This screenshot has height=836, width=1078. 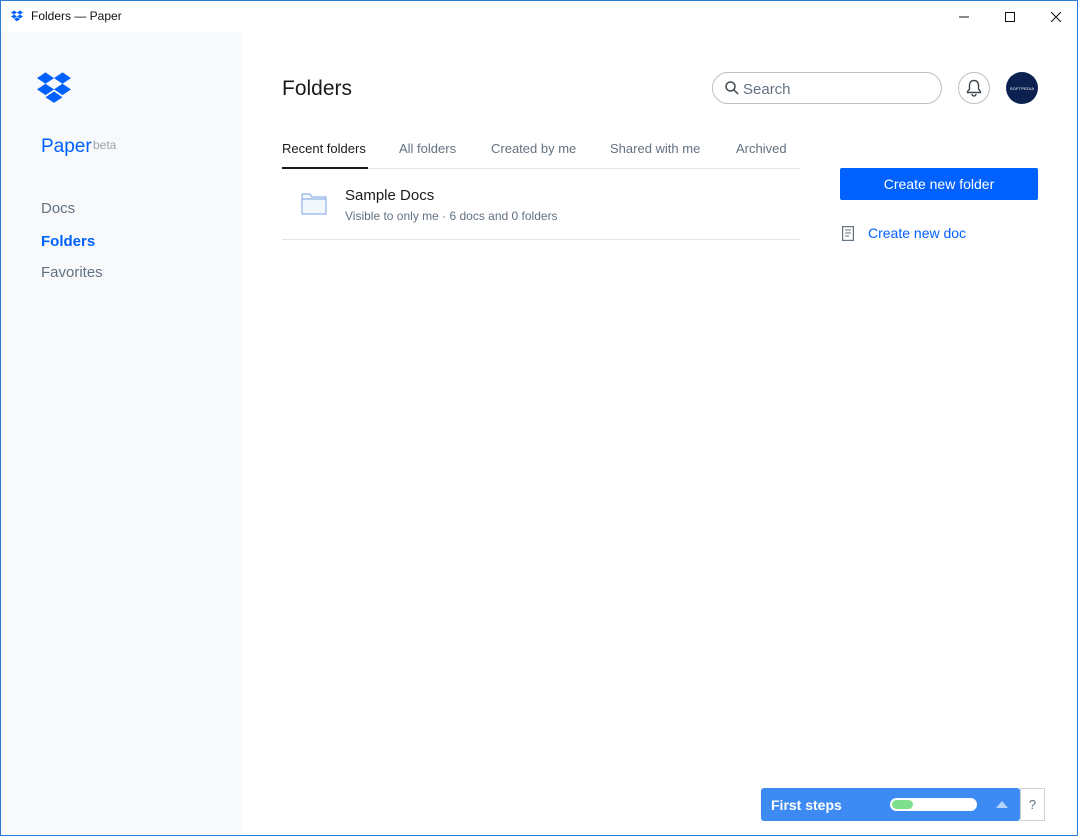 I want to click on maximize-button, so click(x=1010, y=16).